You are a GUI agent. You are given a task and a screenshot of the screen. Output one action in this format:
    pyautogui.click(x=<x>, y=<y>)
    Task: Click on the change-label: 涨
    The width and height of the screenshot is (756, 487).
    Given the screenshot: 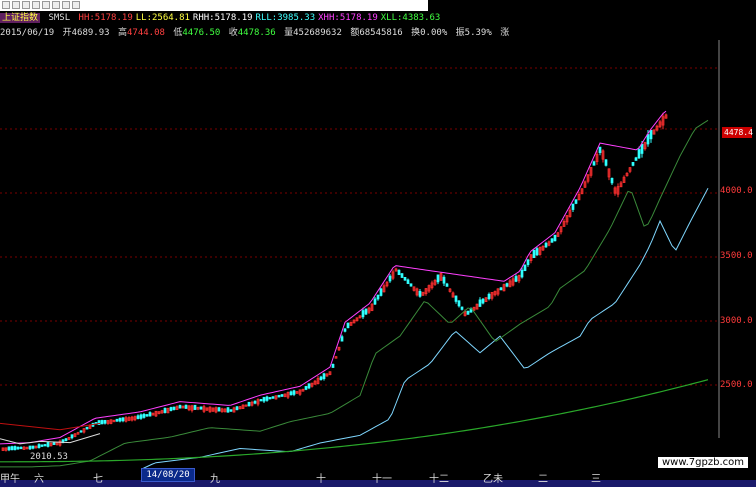 What is the action you would take?
    pyautogui.click(x=505, y=33)
    